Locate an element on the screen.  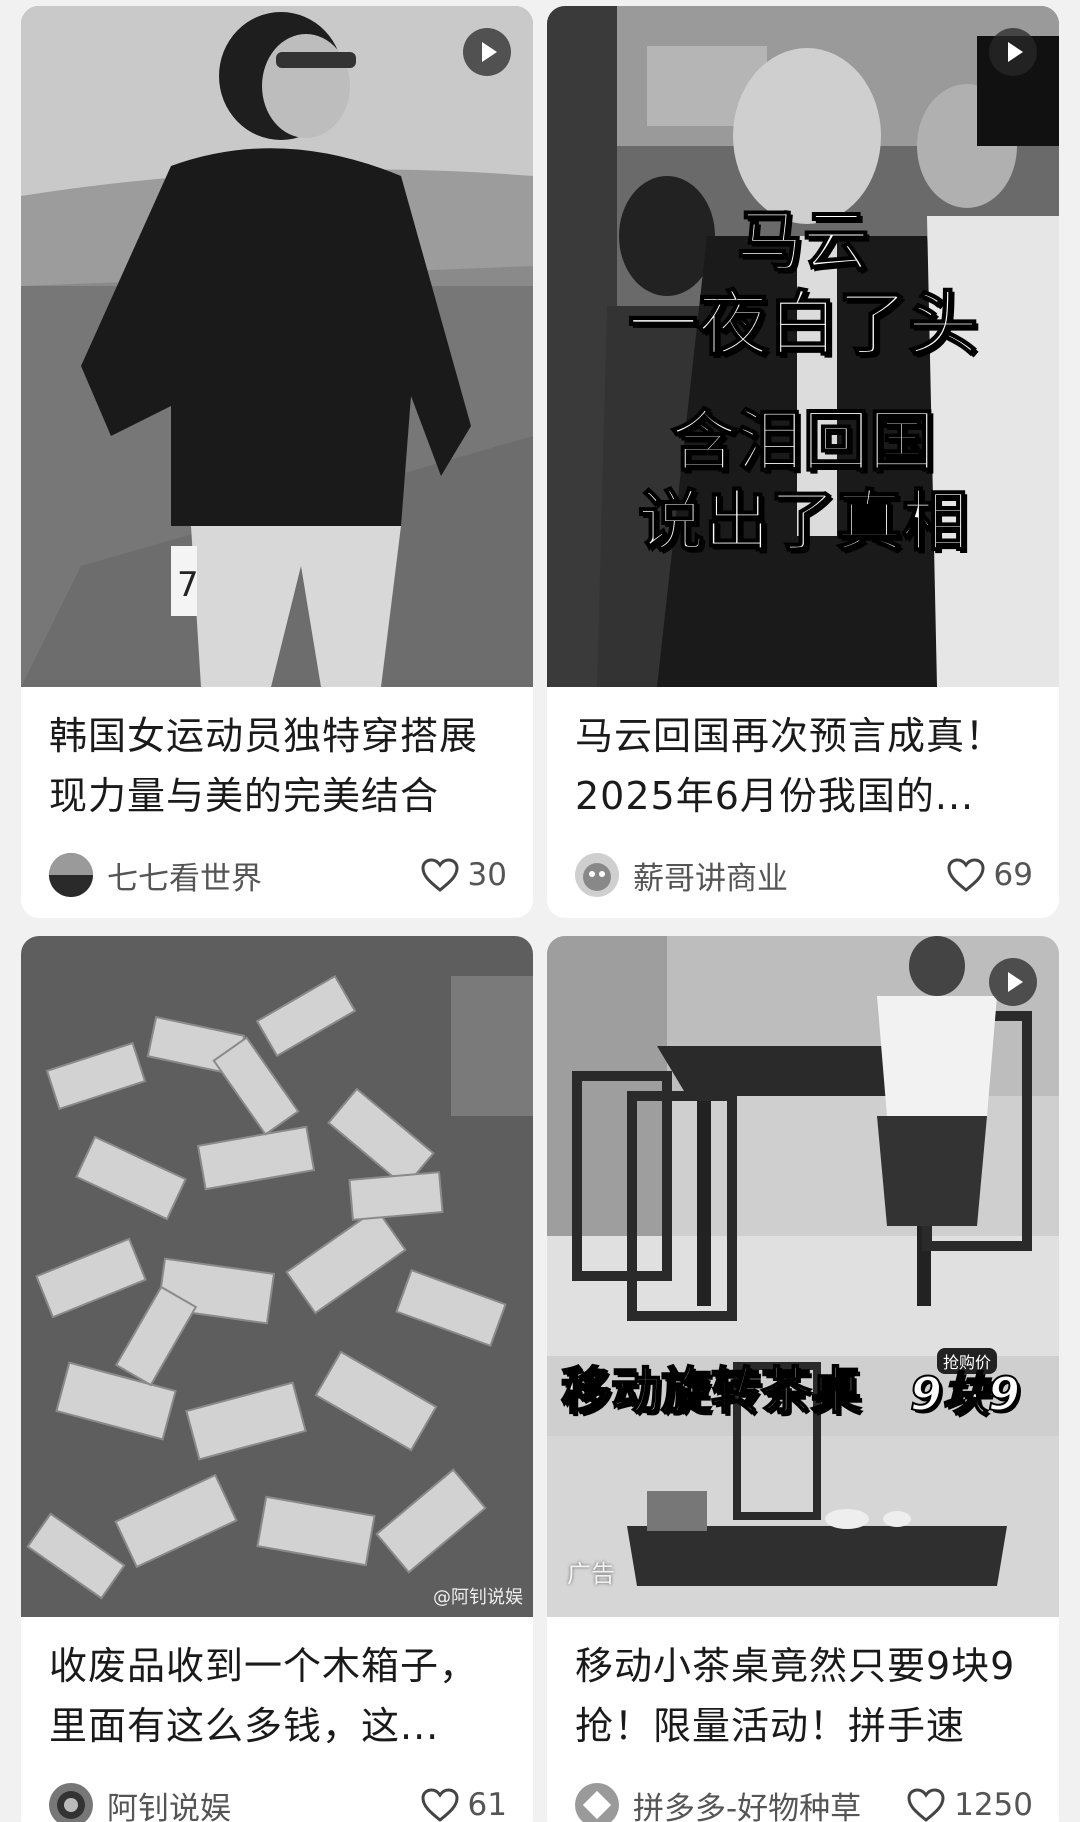
overlay-line: 含泪回国 is located at coordinates (803, 441).